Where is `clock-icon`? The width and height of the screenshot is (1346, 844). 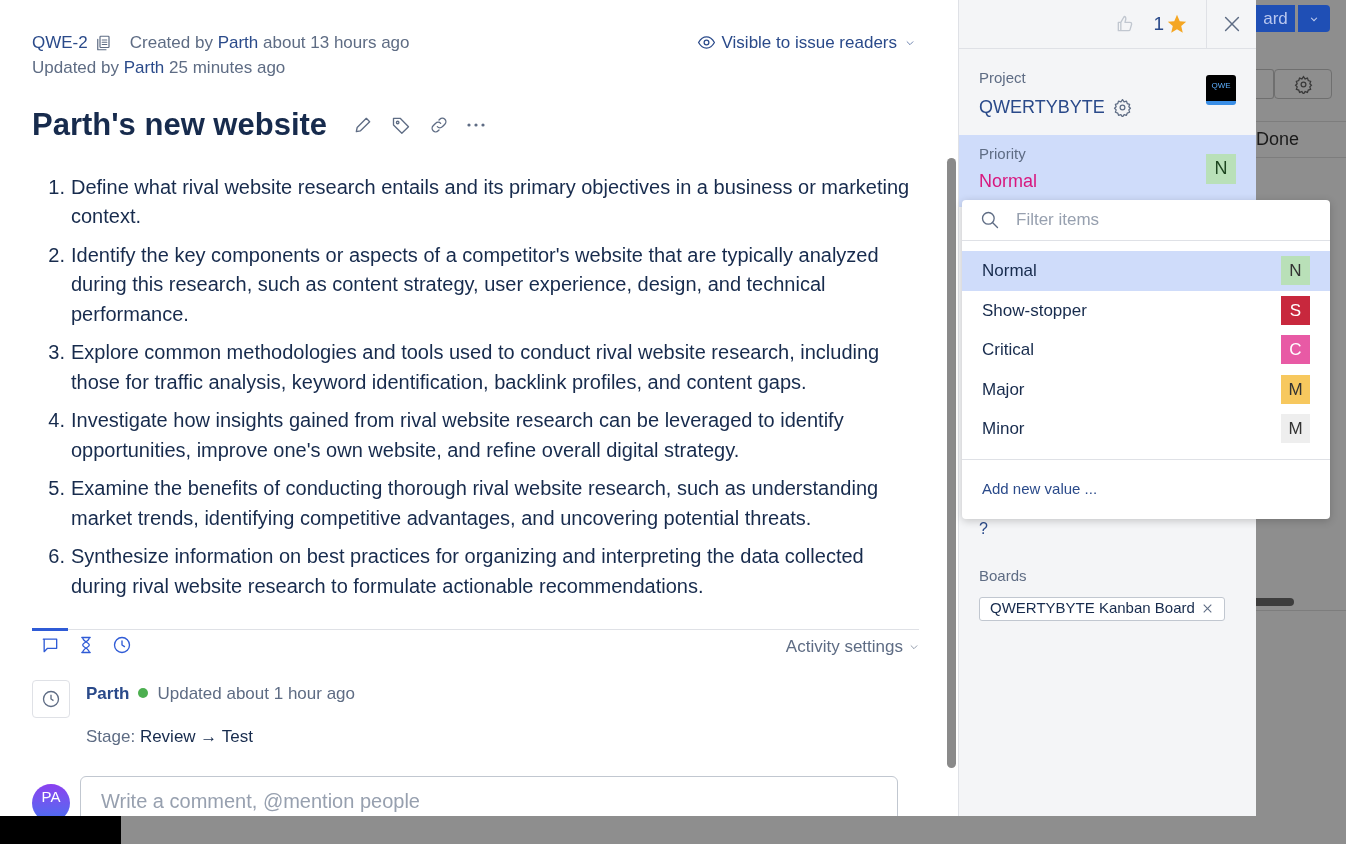 clock-icon is located at coordinates (122, 644).